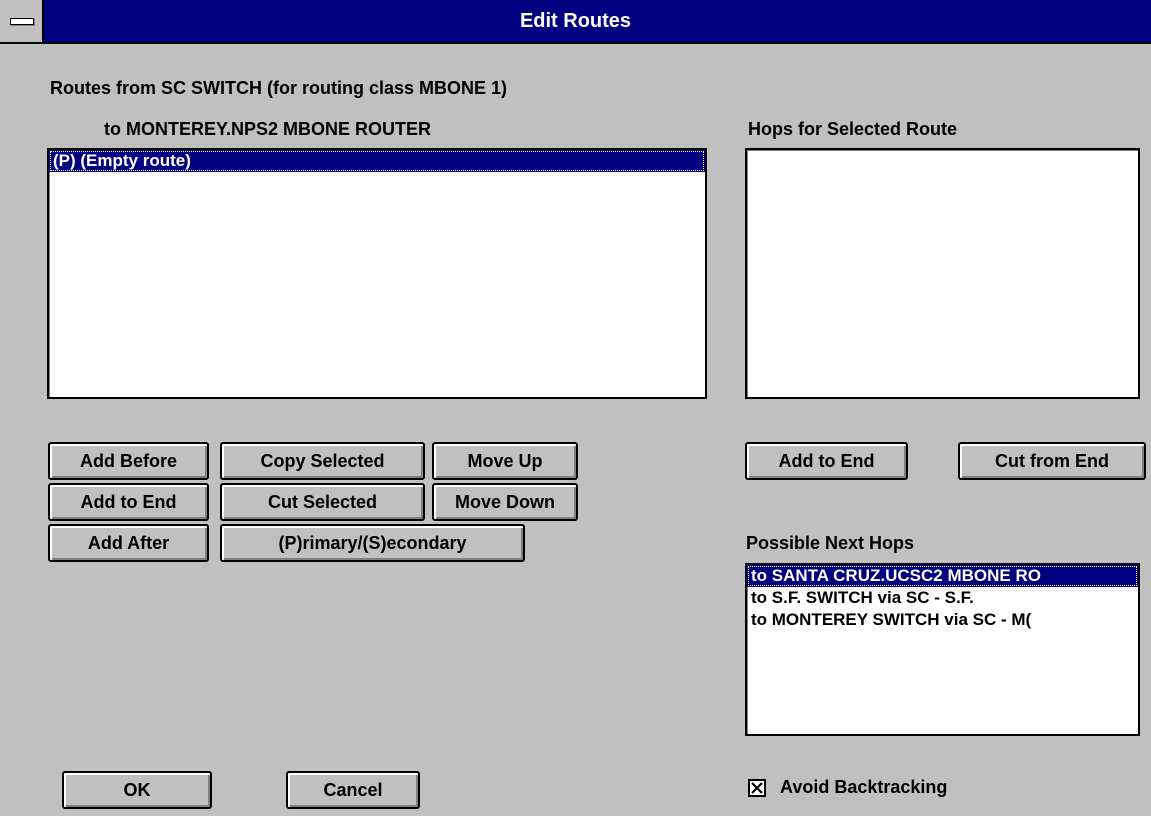  What do you see at coordinates (830, 543) in the screenshot?
I see `next-hops-heading: Possible Next Hops` at bounding box center [830, 543].